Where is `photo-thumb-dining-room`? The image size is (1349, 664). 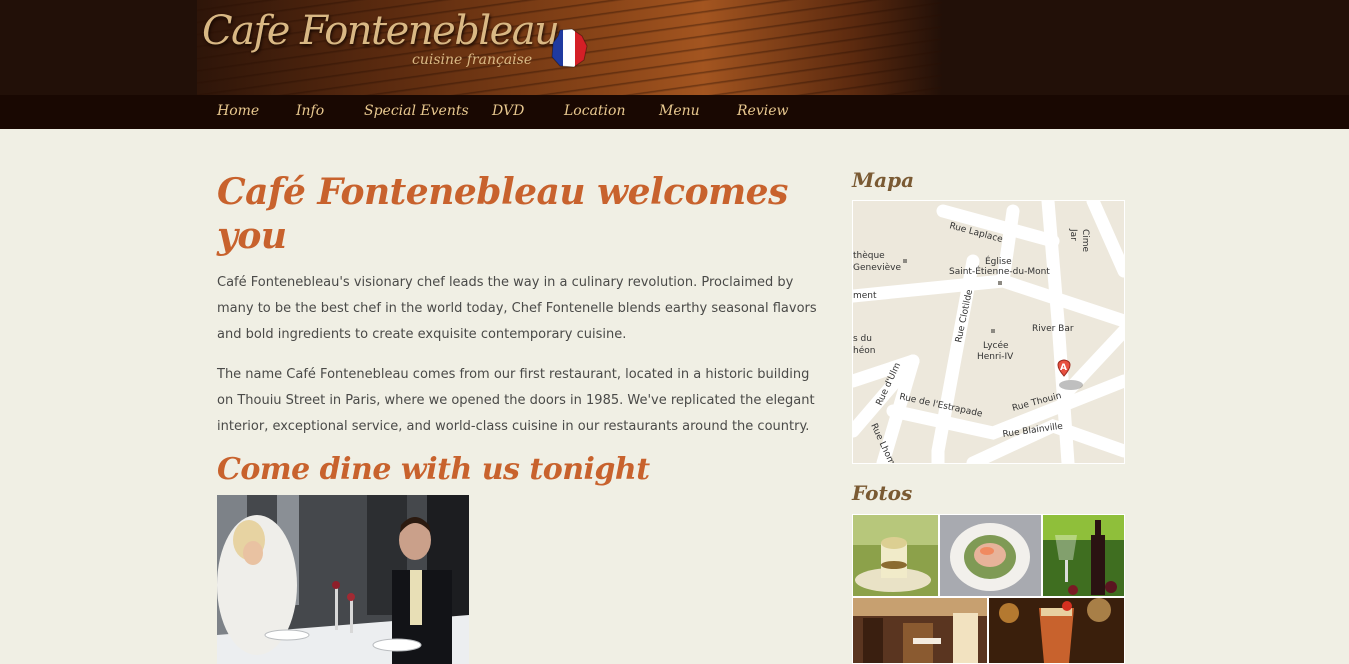 photo-thumb-dining-room is located at coordinates (920, 630).